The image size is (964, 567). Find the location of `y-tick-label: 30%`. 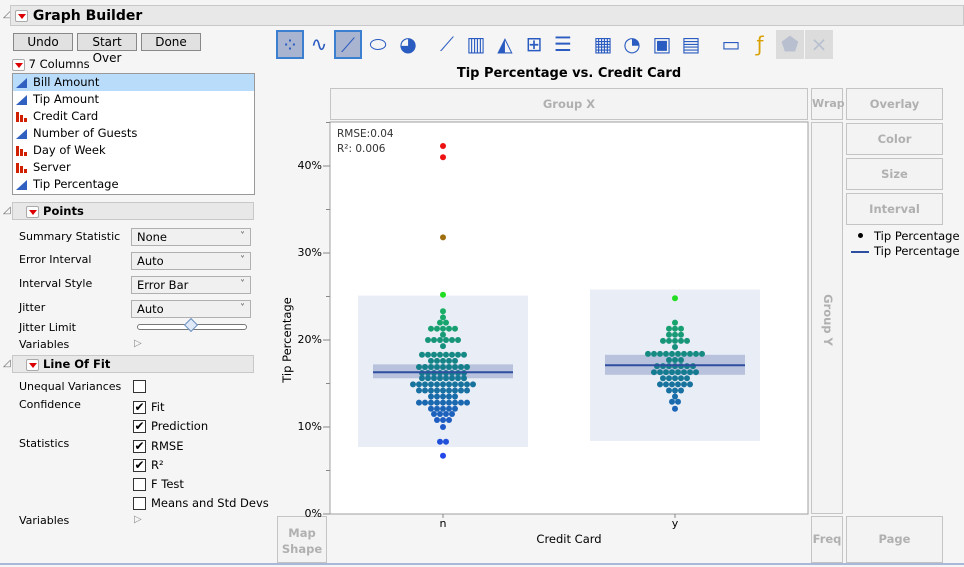

y-tick-label: 30% is located at coordinates (309, 252).